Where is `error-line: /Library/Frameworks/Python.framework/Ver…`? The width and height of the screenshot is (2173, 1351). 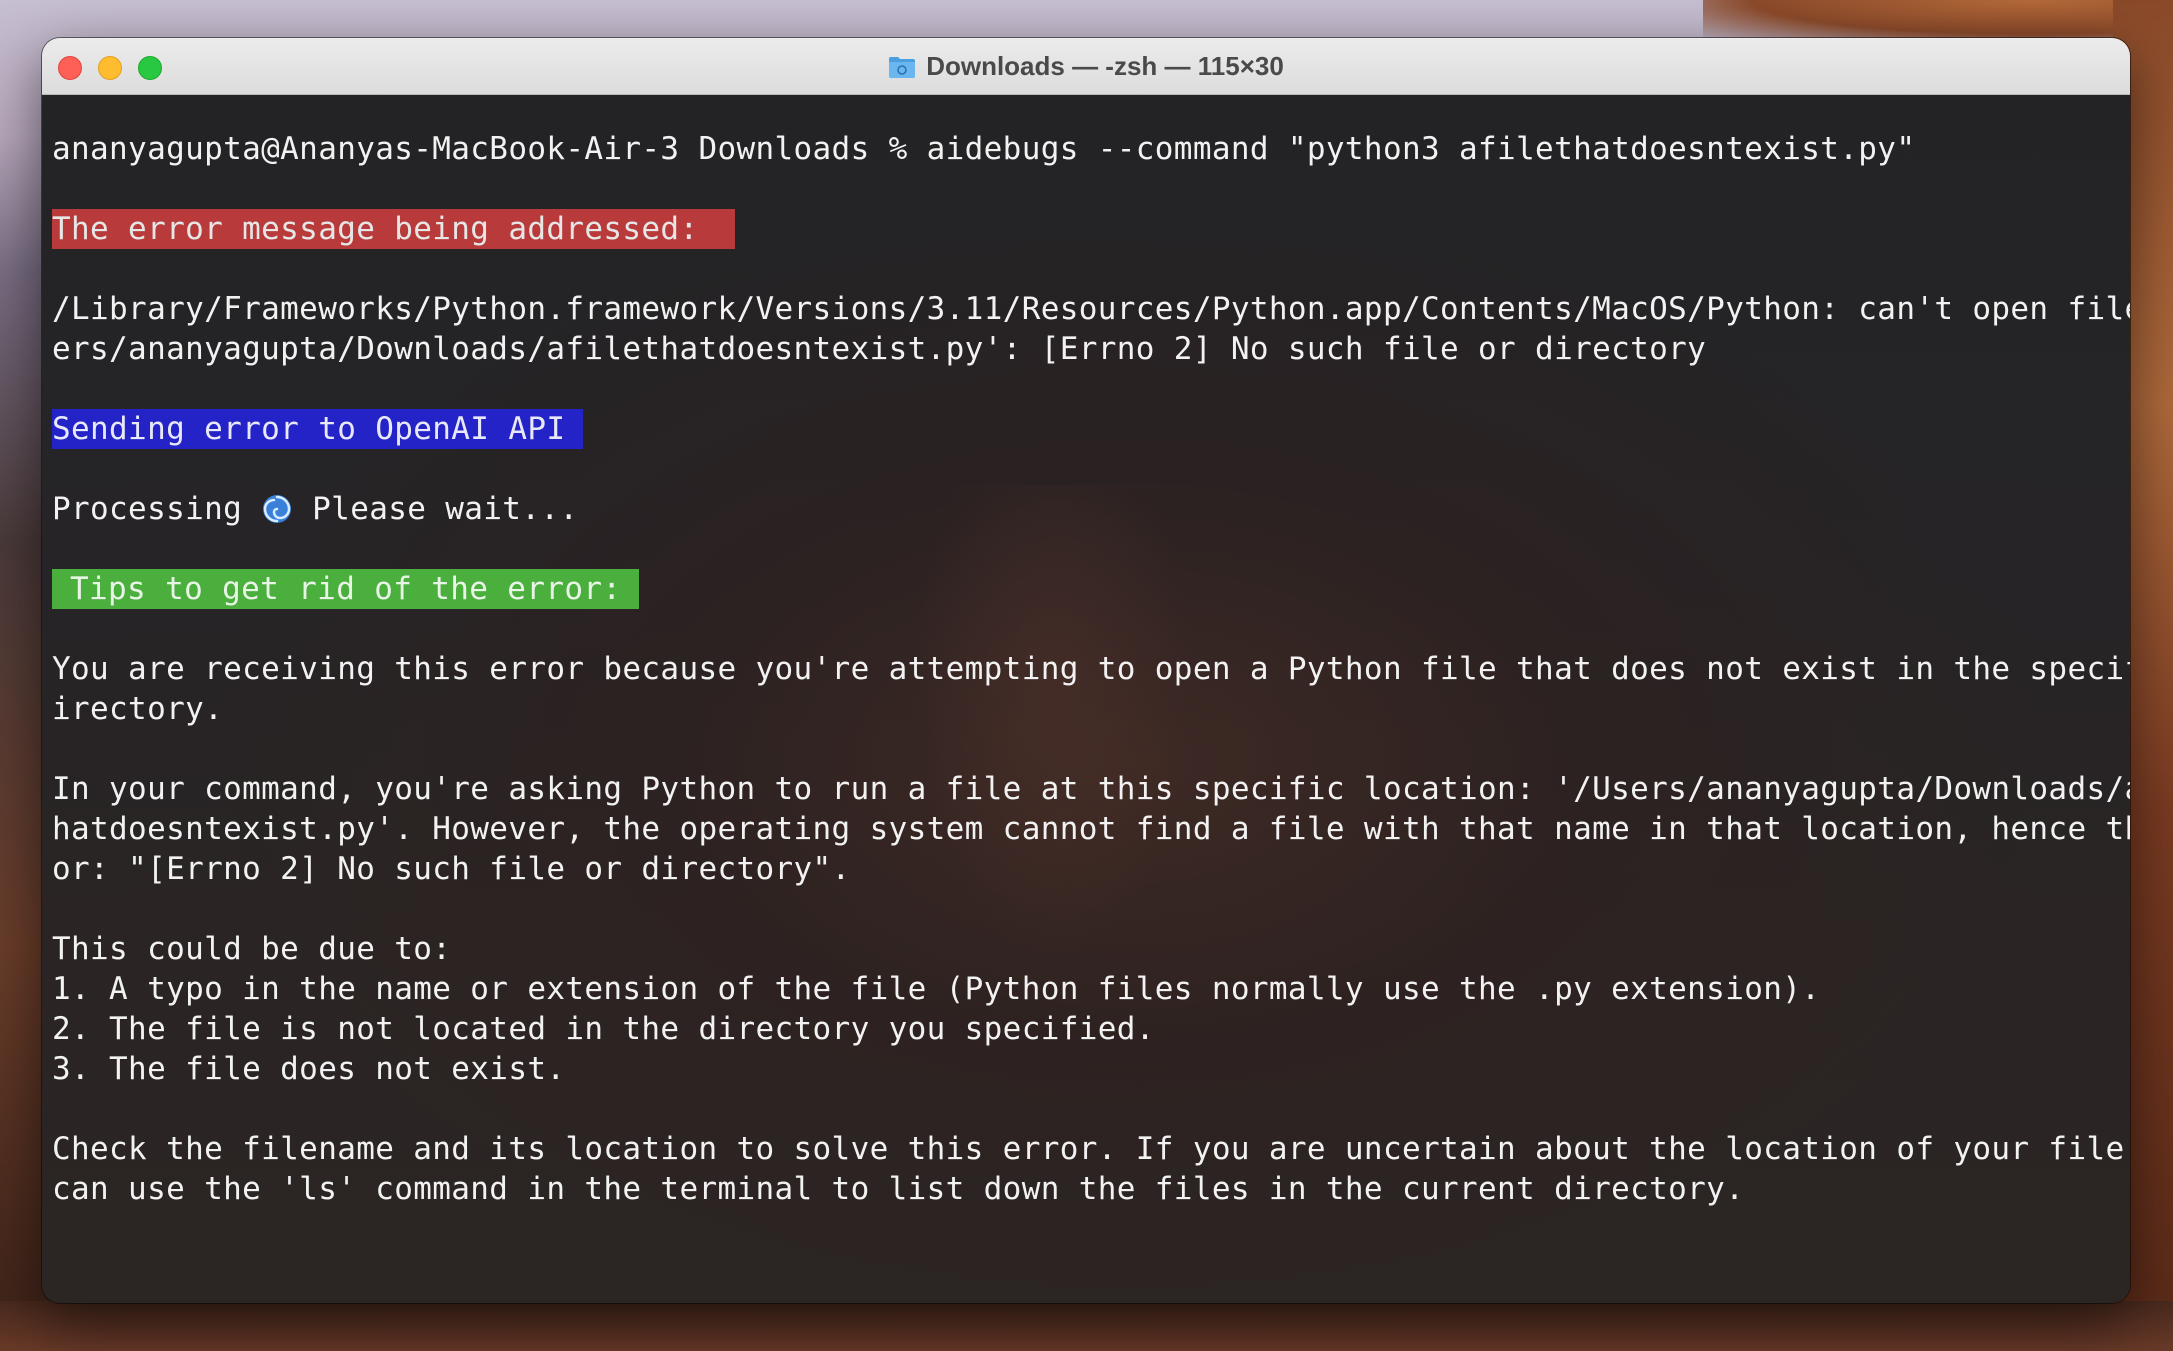
error-line: /Library/Frameworks/Python.framework/Ver… is located at coordinates (1091, 309).